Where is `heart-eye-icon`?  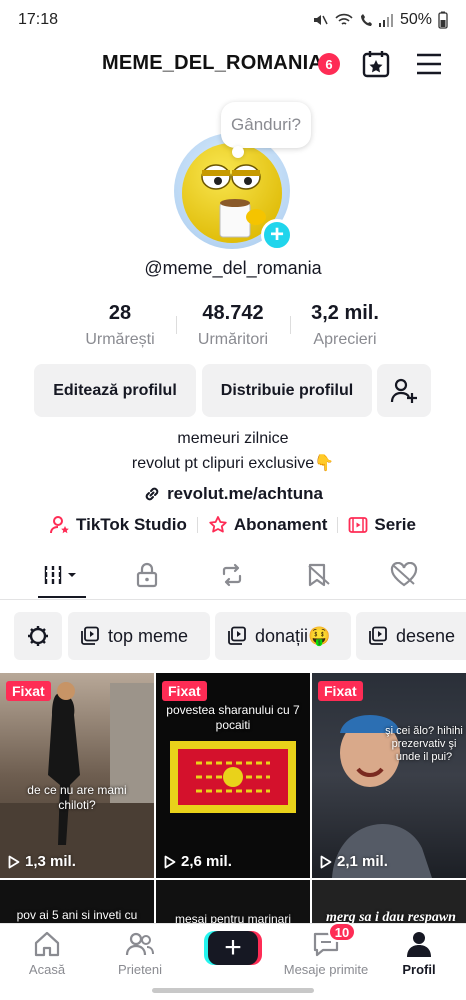 heart-eye-icon is located at coordinates (404, 574).